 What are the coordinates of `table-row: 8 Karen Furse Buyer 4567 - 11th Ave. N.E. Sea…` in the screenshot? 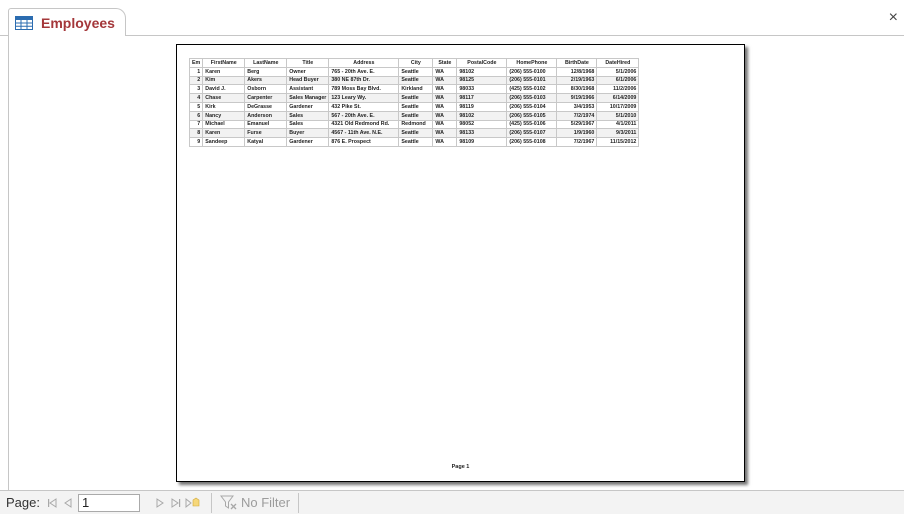 It's located at (414, 133).